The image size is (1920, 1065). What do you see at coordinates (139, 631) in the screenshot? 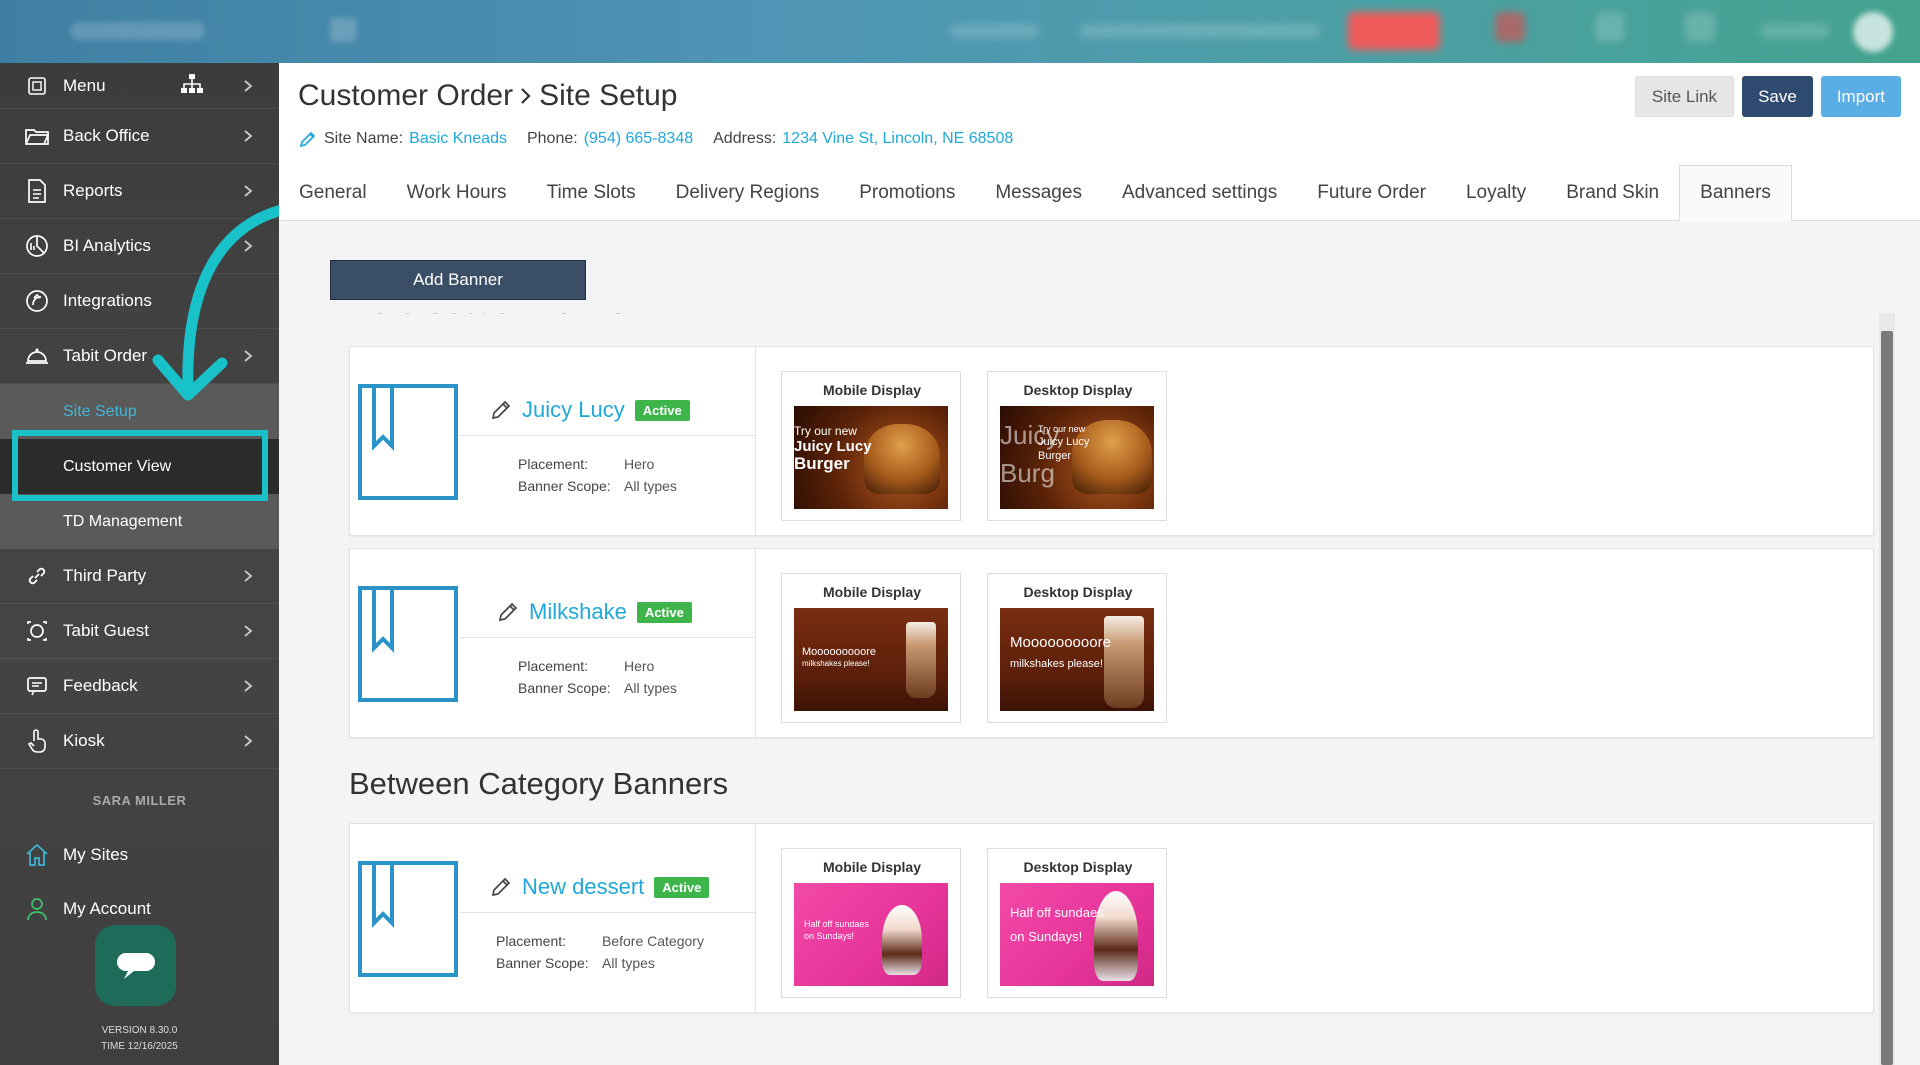
I see `sidebar-item-tabit-guest: Tabit Guest` at bounding box center [139, 631].